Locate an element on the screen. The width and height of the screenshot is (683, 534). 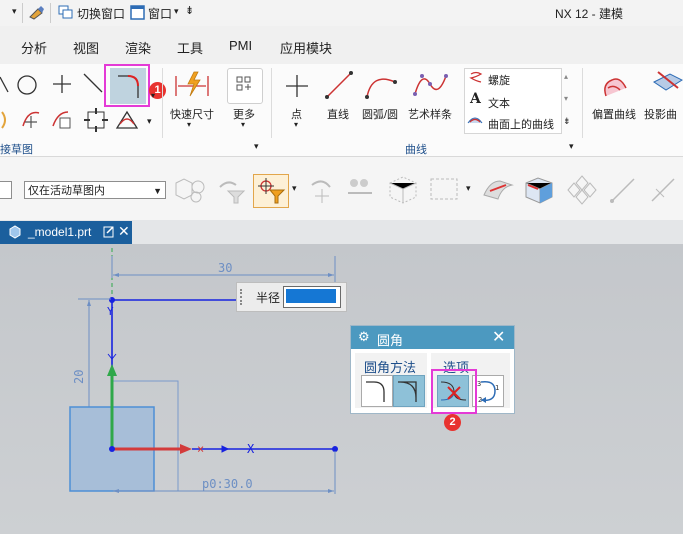
circle-icon is located at coordinates (27, 85).